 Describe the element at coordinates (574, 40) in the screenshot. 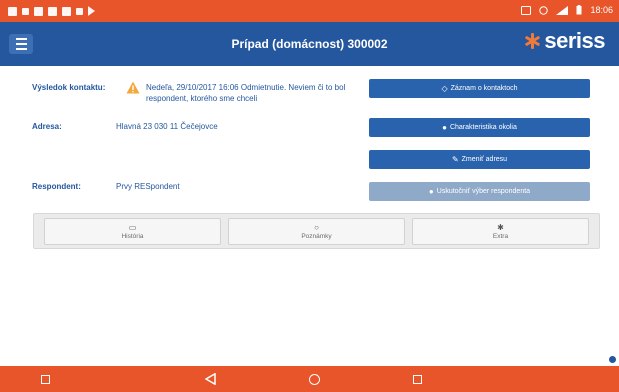

I see `logo-text: seriss` at that location.